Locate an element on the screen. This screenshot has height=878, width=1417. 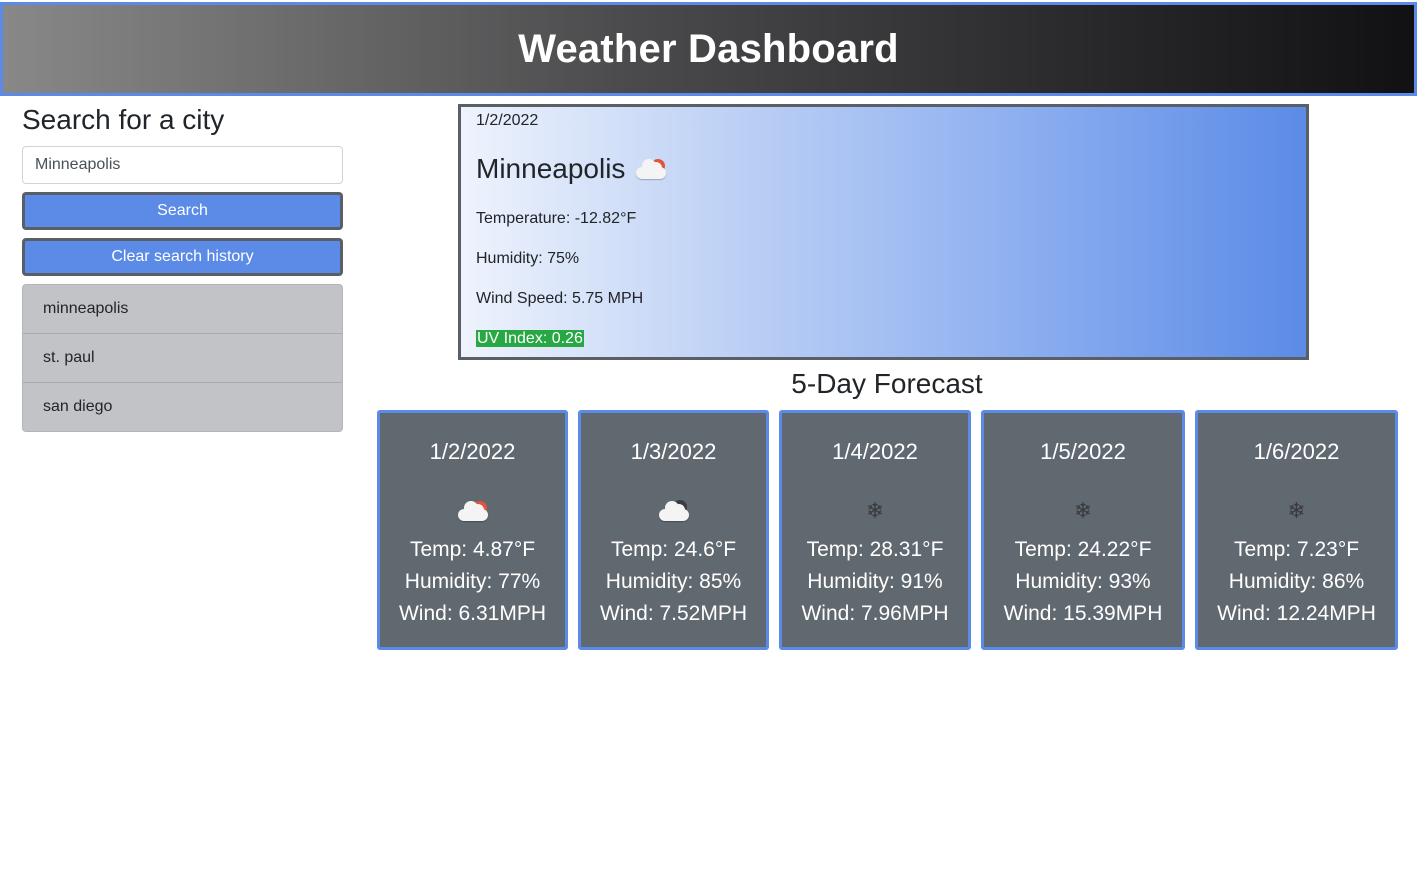
current-city-name: Minneapolis is located at coordinates (551, 168).